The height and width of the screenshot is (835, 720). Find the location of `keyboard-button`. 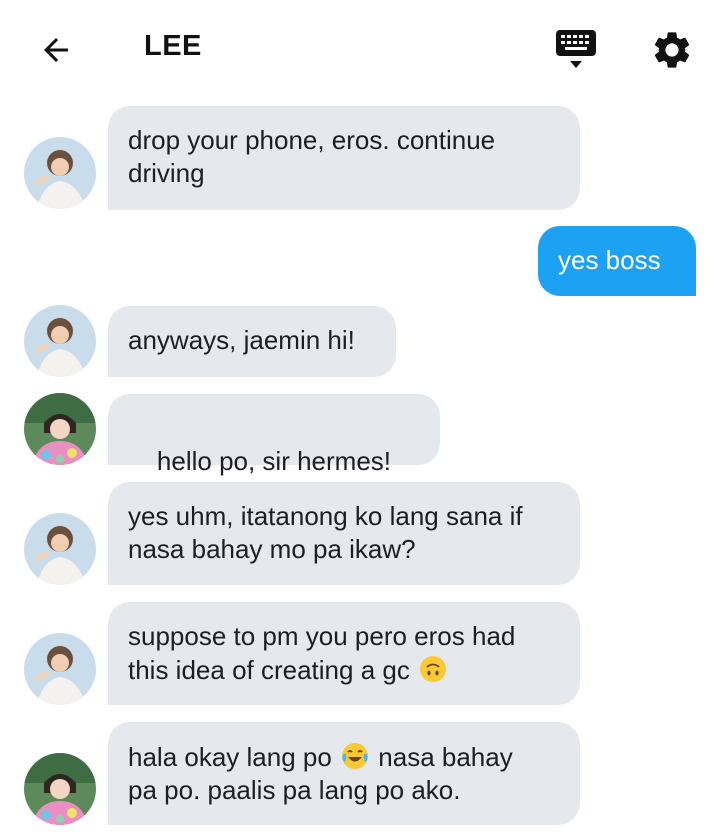

keyboard-button is located at coordinates (576, 50).